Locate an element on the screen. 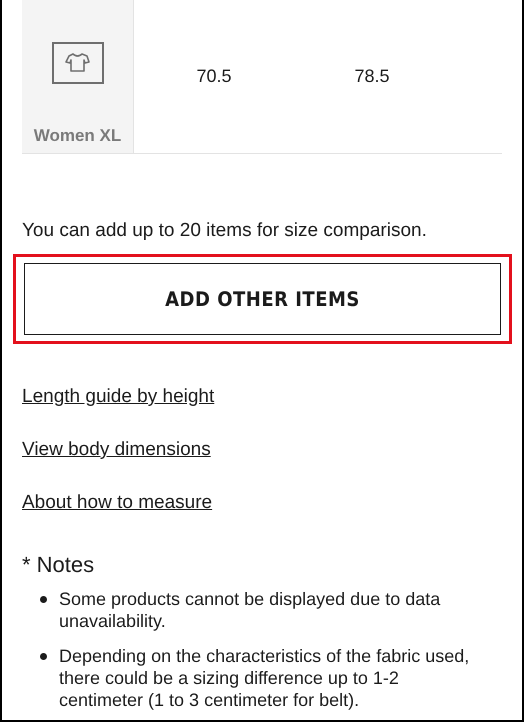  guide-link: View body dimensions is located at coordinates (116, 450).